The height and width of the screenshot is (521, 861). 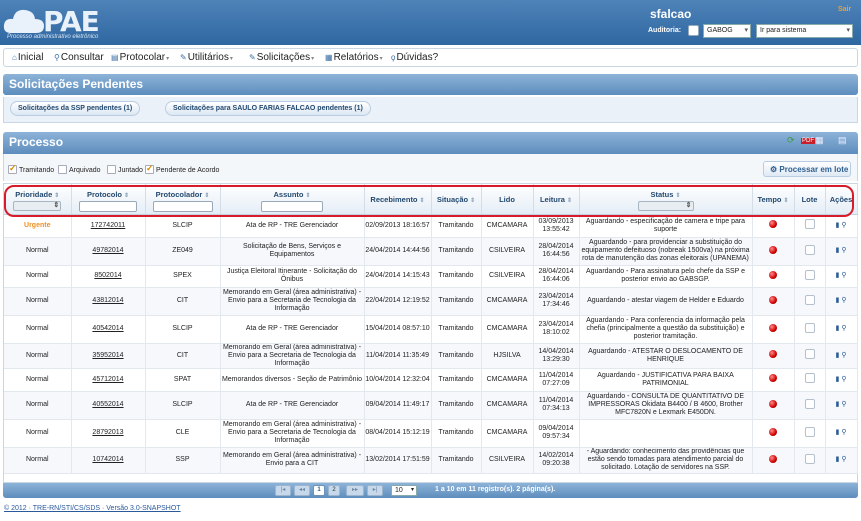 What do you see at coordinates (666, 199) in the screenshot?
I see `col-status: Status ⇕` at bounding box center [666, 199].